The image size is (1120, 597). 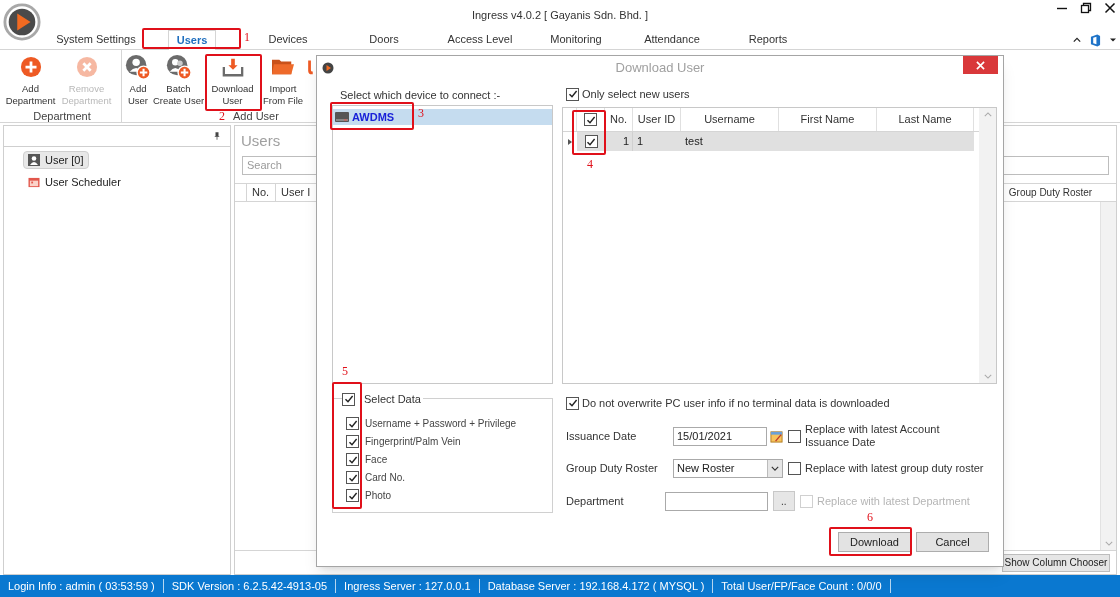 What do you see at coordinates (716, 501) in the screenshot?
I see `text-field` at bounding box center [716, 501].